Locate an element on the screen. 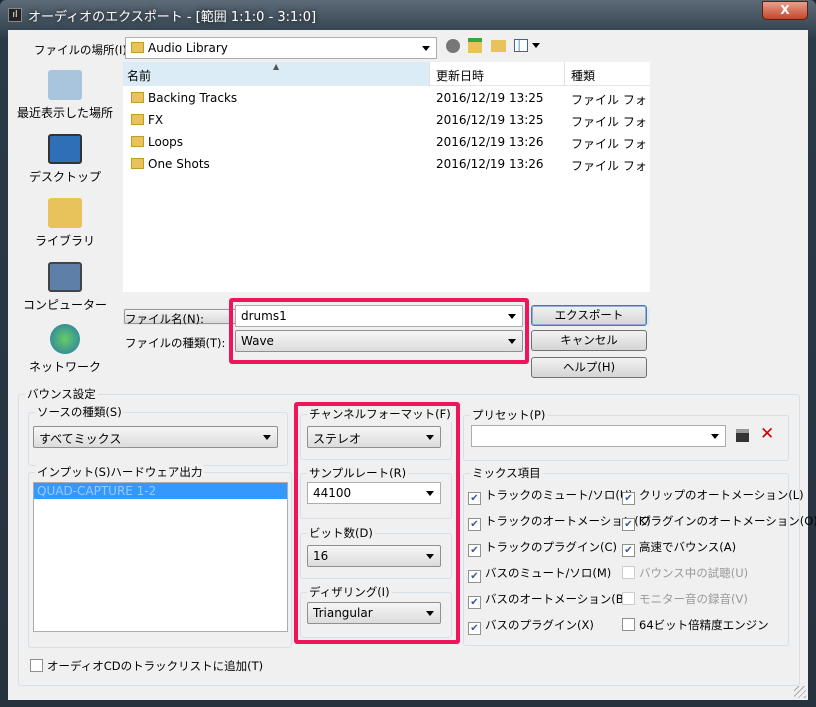 The width and height of the screenshot is (816, 707). list-item: One Shots 2016/12/19 13:26 ファイル フォ is located at coordinates (386, 164).